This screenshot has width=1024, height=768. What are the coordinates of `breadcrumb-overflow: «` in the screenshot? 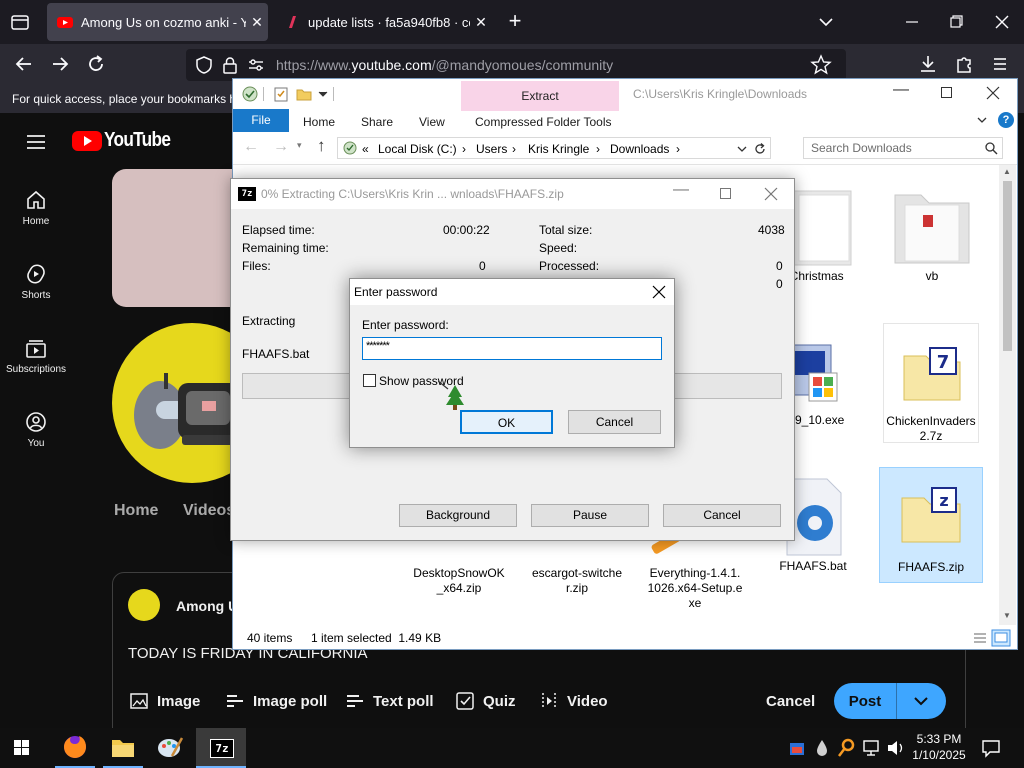 It's located at (365, 149).